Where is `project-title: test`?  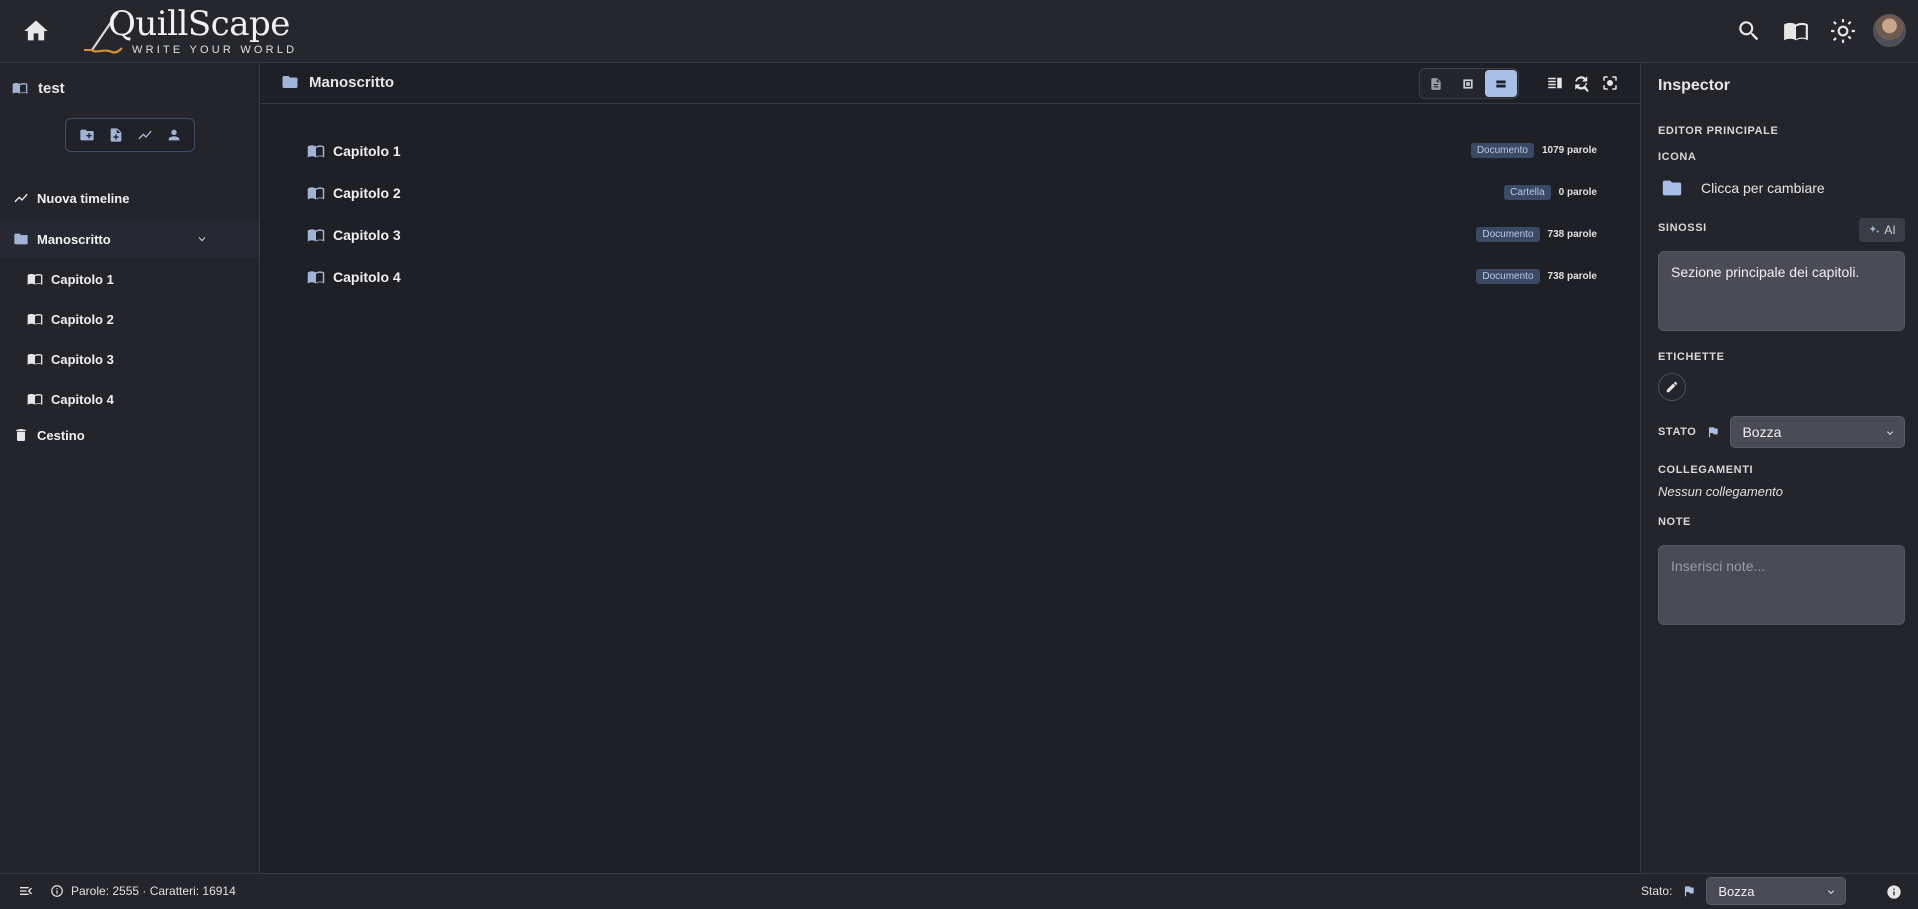
project-title: test is located at coordinates (38, 88).